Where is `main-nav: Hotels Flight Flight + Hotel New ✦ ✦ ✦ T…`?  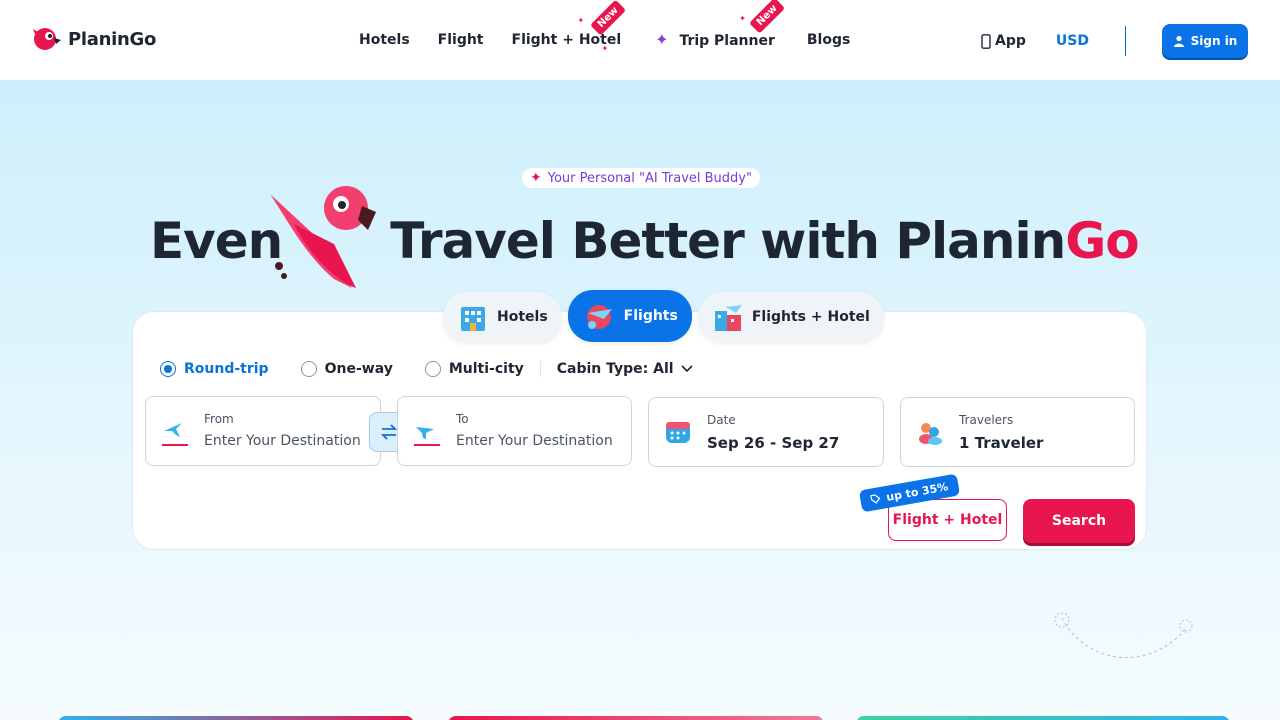
main-nav: Hotels Flight Flight + Hotel New ✦ ✦ ✦ T… is located at coordinates (604, 26).